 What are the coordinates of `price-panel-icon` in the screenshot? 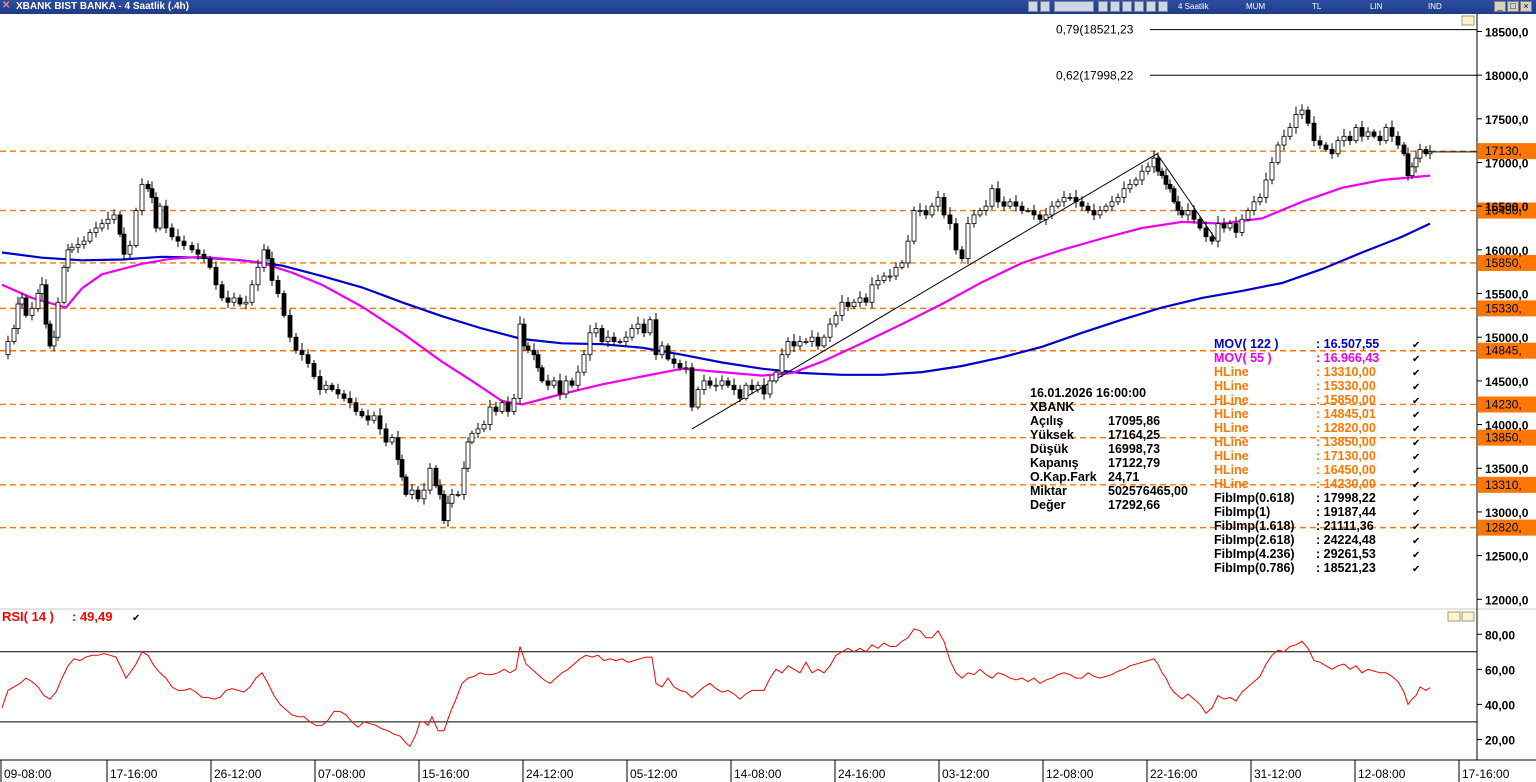 It's located at (1468, 20).